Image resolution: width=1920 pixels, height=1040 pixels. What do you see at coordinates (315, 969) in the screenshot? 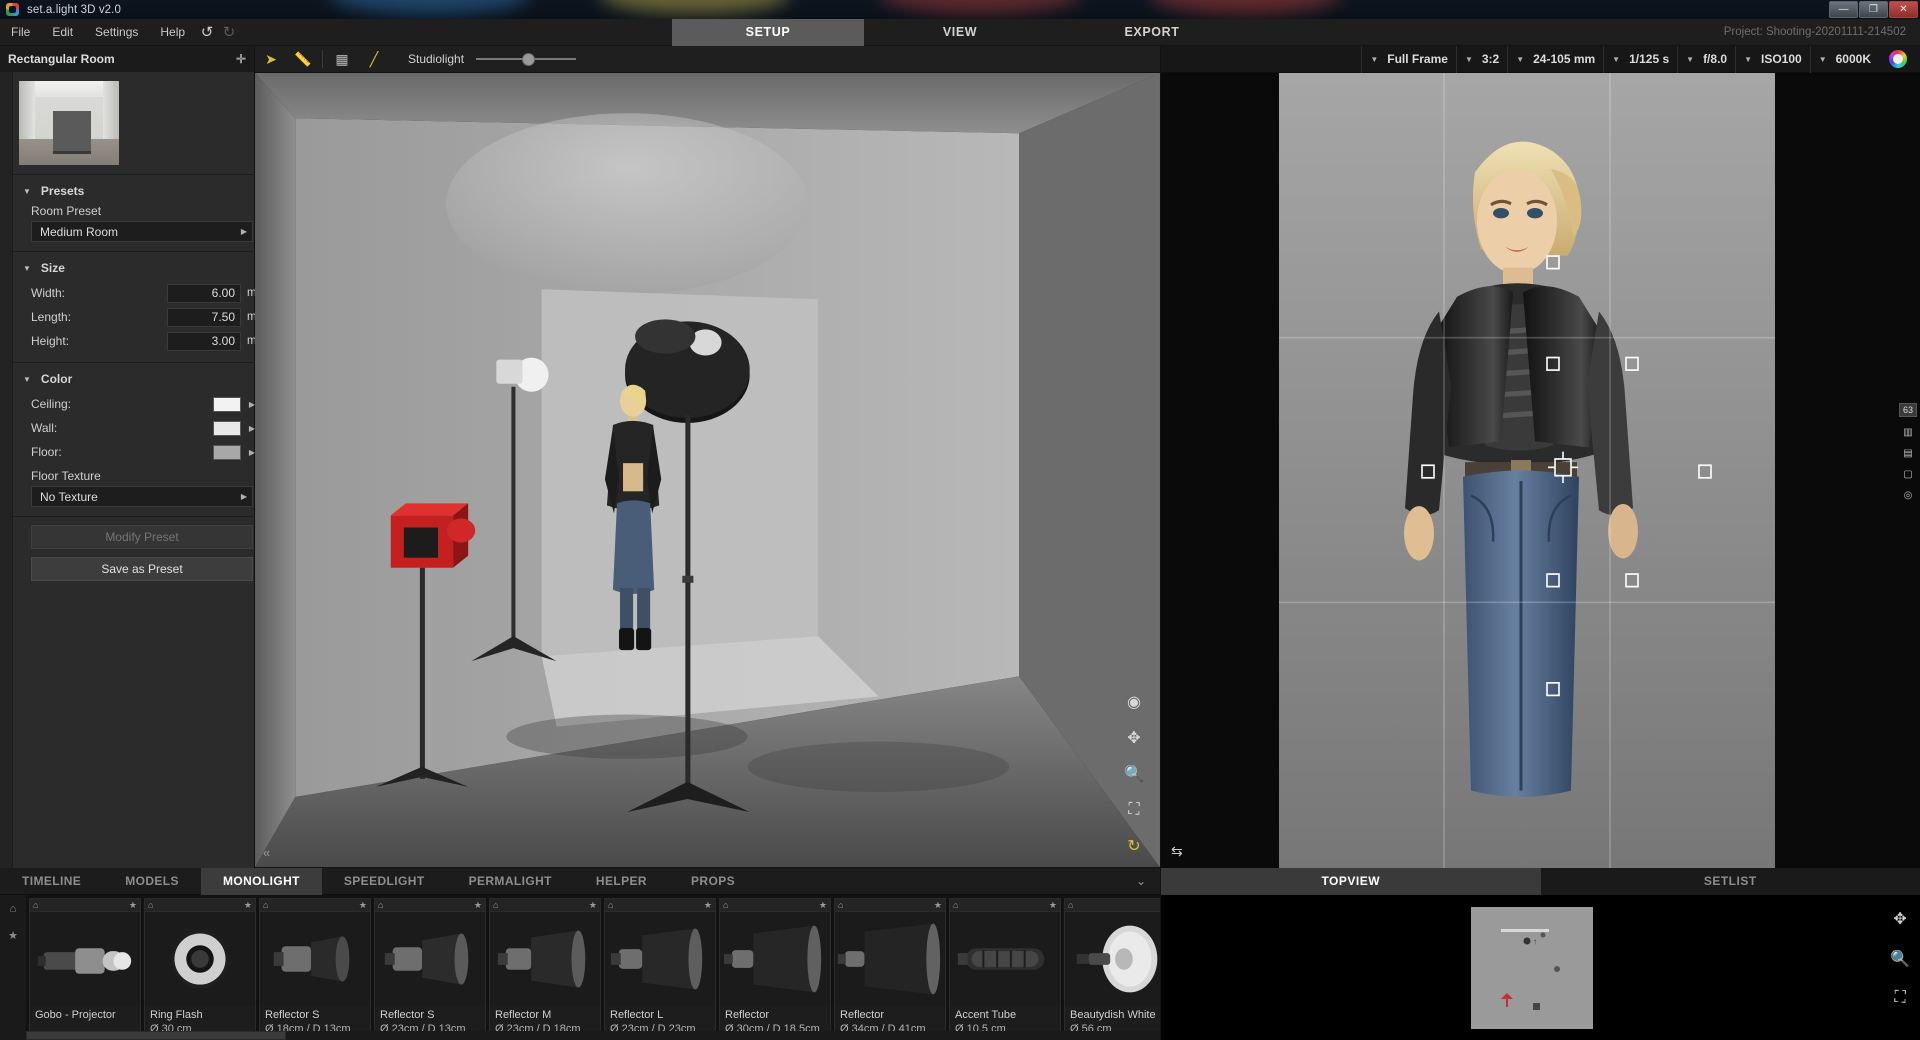
I see `list-item: ⌂ ★ Reflector S Ø 18cm / D 13cm` at bounding box center [315, 969].